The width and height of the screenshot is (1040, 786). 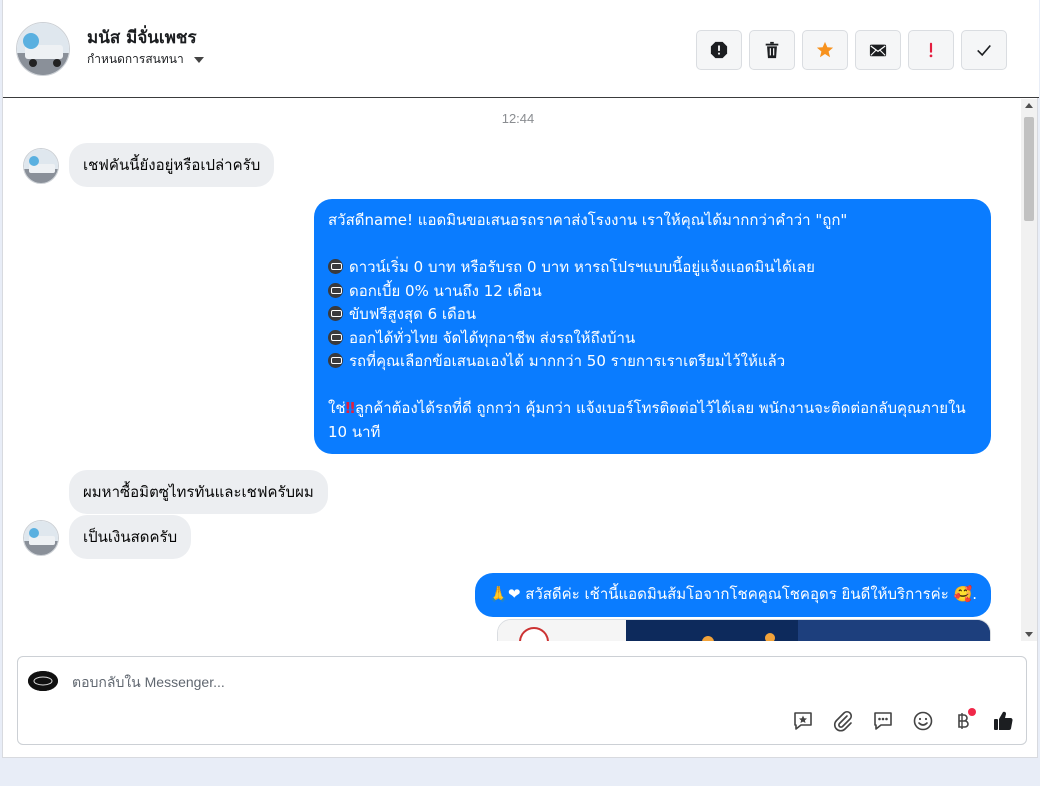 I want to click on trash-icon, so click(x=772, y=50).